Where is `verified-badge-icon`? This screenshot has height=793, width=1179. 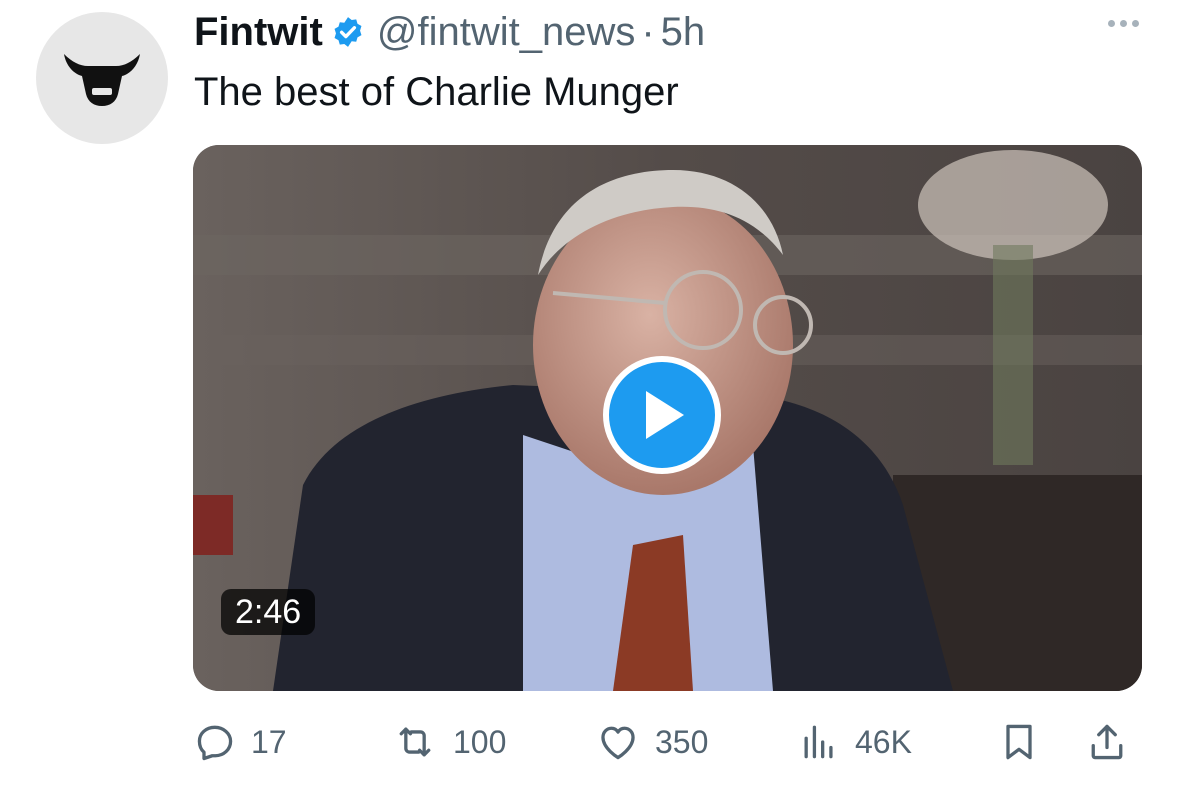
verified-badge-icon is located at coordinates (348, 32).